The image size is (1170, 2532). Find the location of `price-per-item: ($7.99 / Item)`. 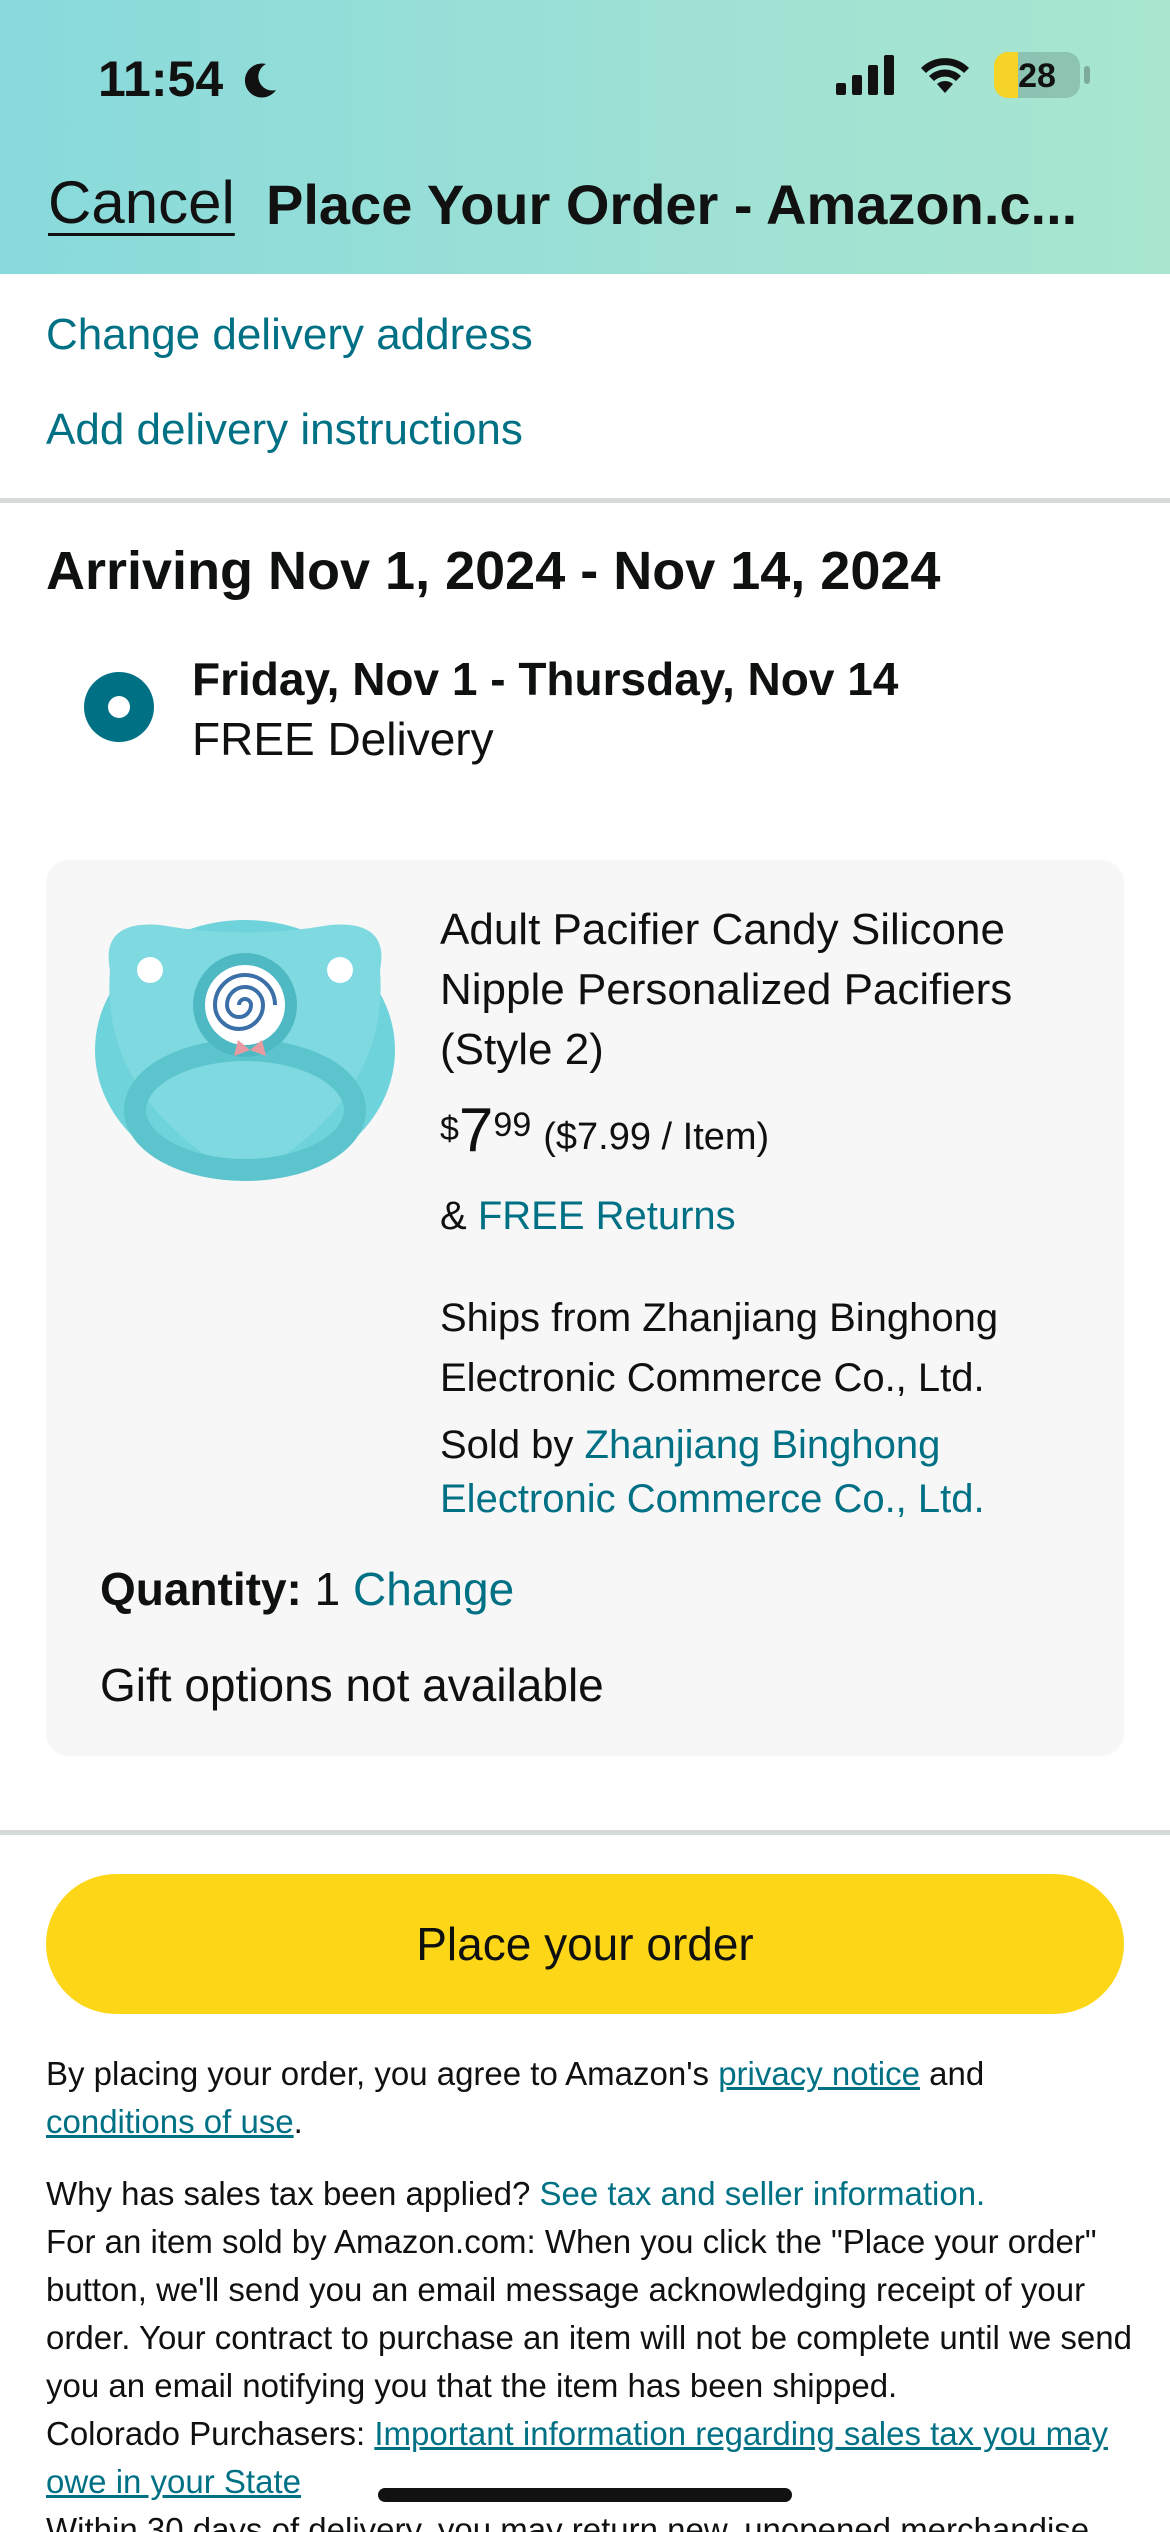

price-per-item: ($7.99 / Item) is located at coordinates (656, 1137).